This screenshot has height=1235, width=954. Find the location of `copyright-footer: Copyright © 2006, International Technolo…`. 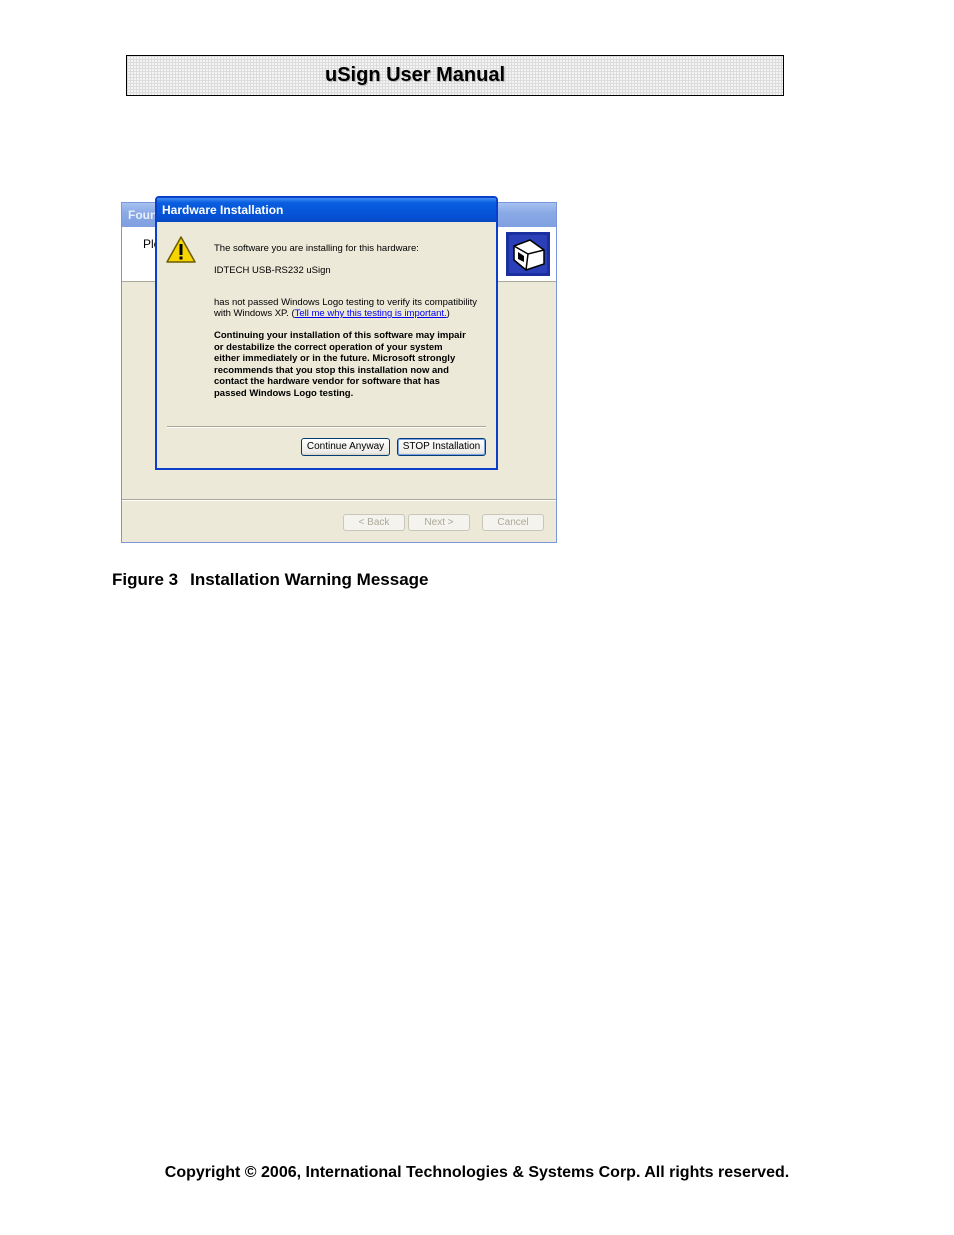

copyright-footer: Copyright © 2006, International Technolo… is located at coordinates (477, 1172).